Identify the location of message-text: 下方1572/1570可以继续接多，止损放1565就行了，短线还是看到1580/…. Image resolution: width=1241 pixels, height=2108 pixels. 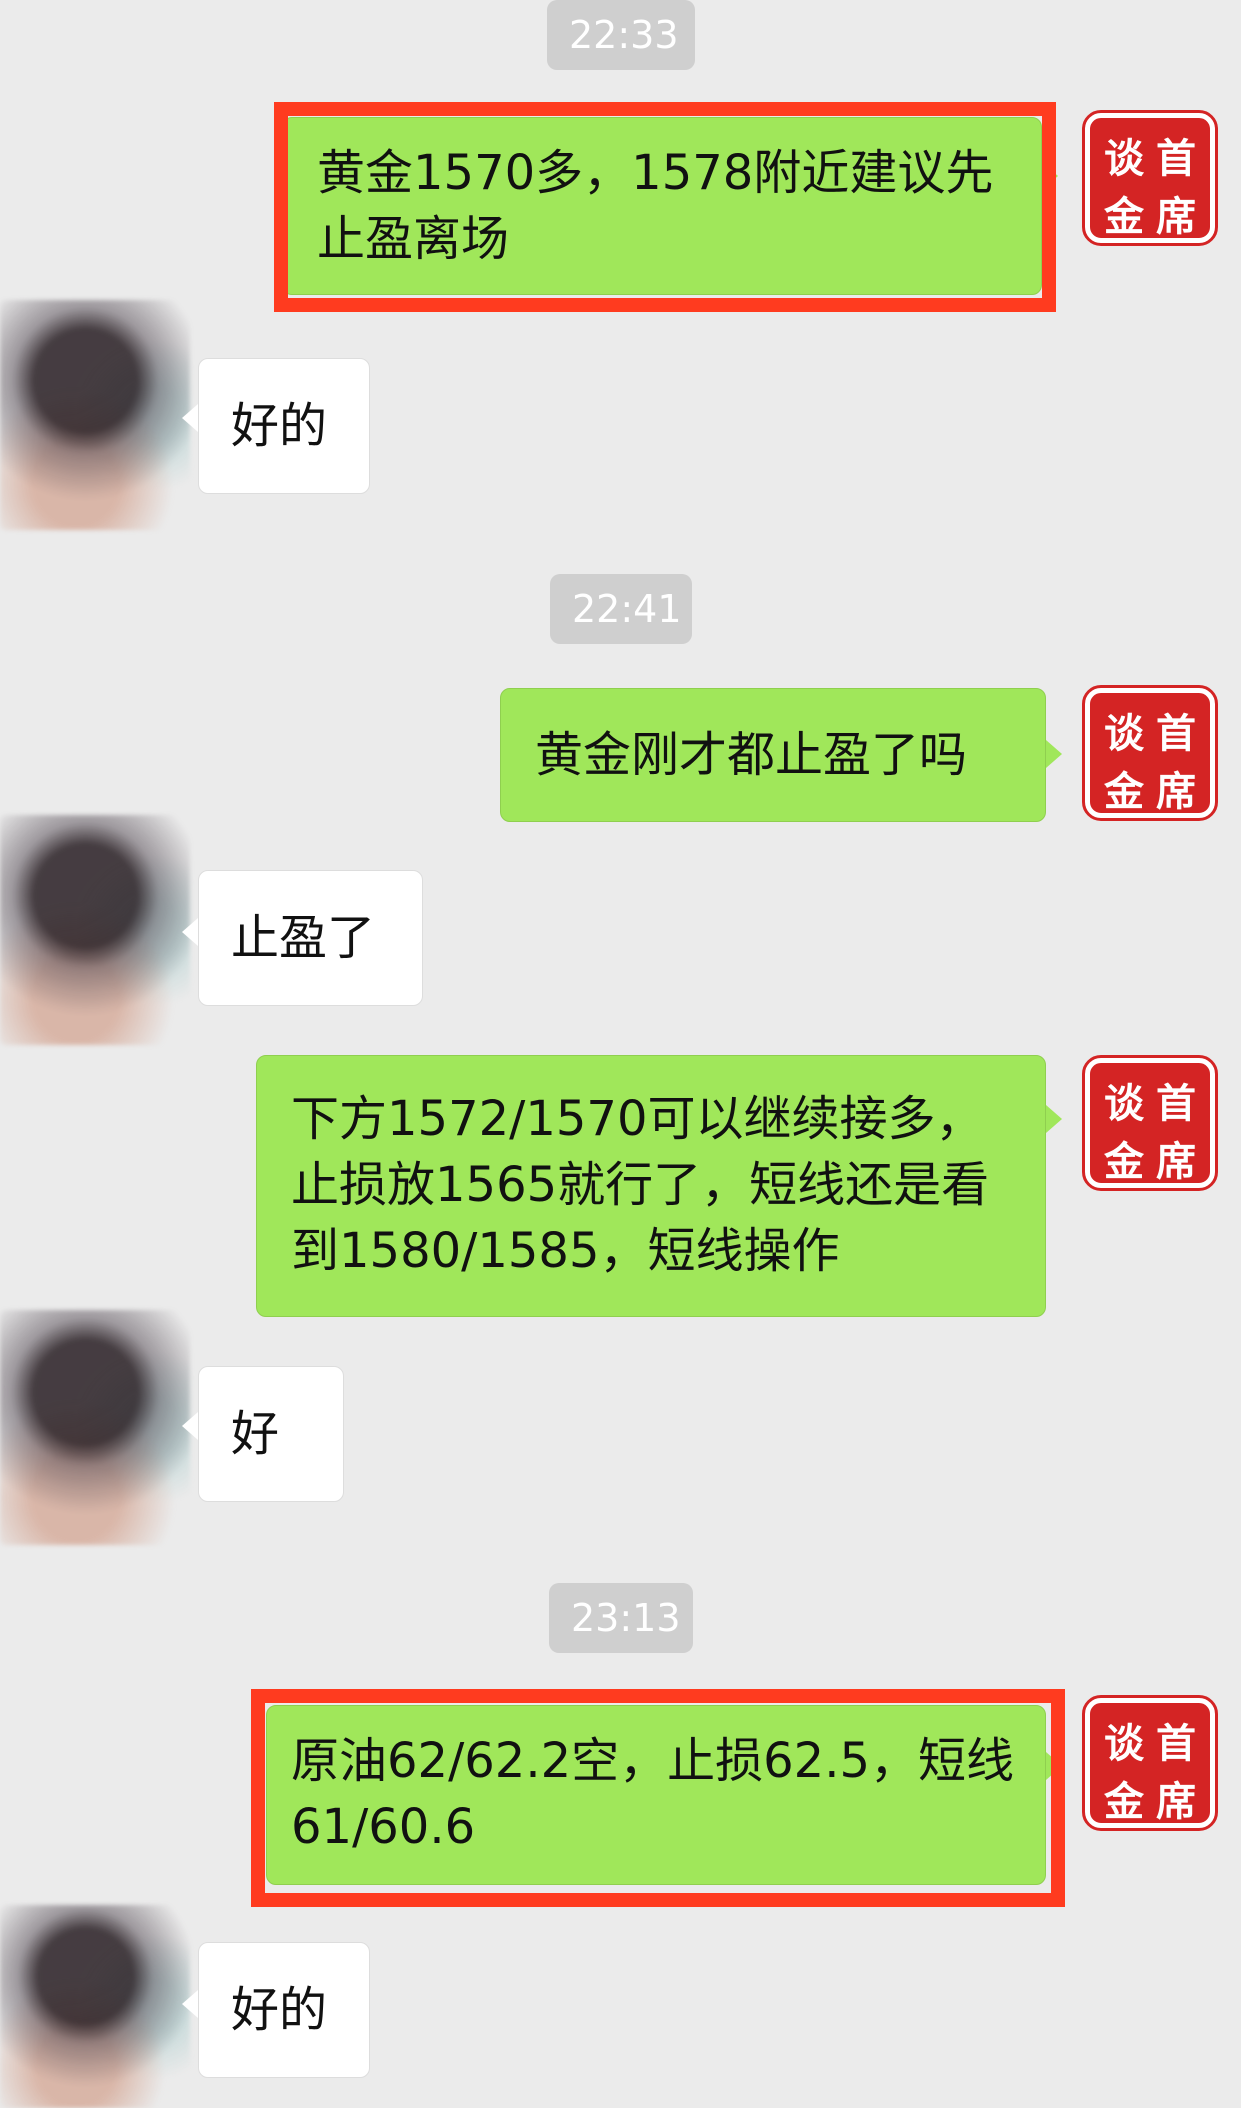
(640, 1185).